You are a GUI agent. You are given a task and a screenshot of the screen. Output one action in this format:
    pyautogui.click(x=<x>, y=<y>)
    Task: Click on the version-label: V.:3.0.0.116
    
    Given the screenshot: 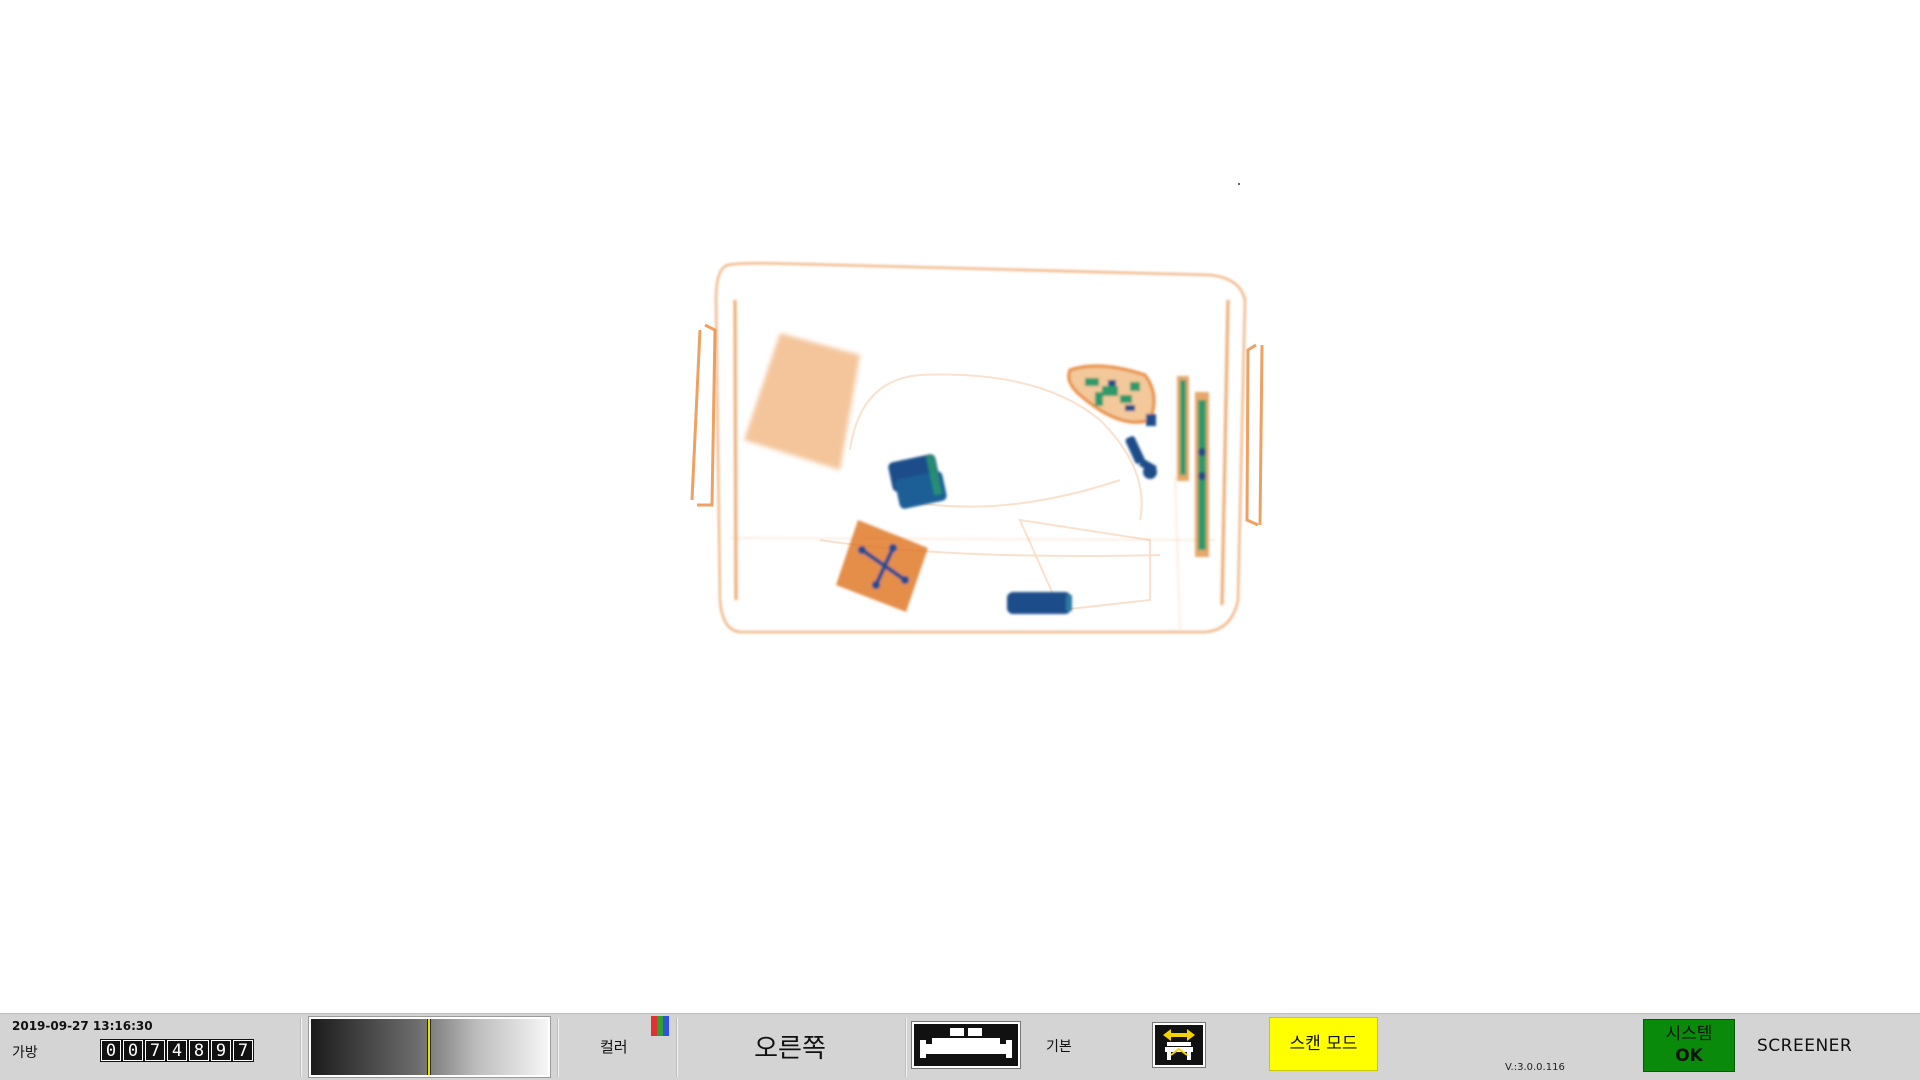 What is the action you would take?
    pyautogui.click(x=1535, y=1067)
    